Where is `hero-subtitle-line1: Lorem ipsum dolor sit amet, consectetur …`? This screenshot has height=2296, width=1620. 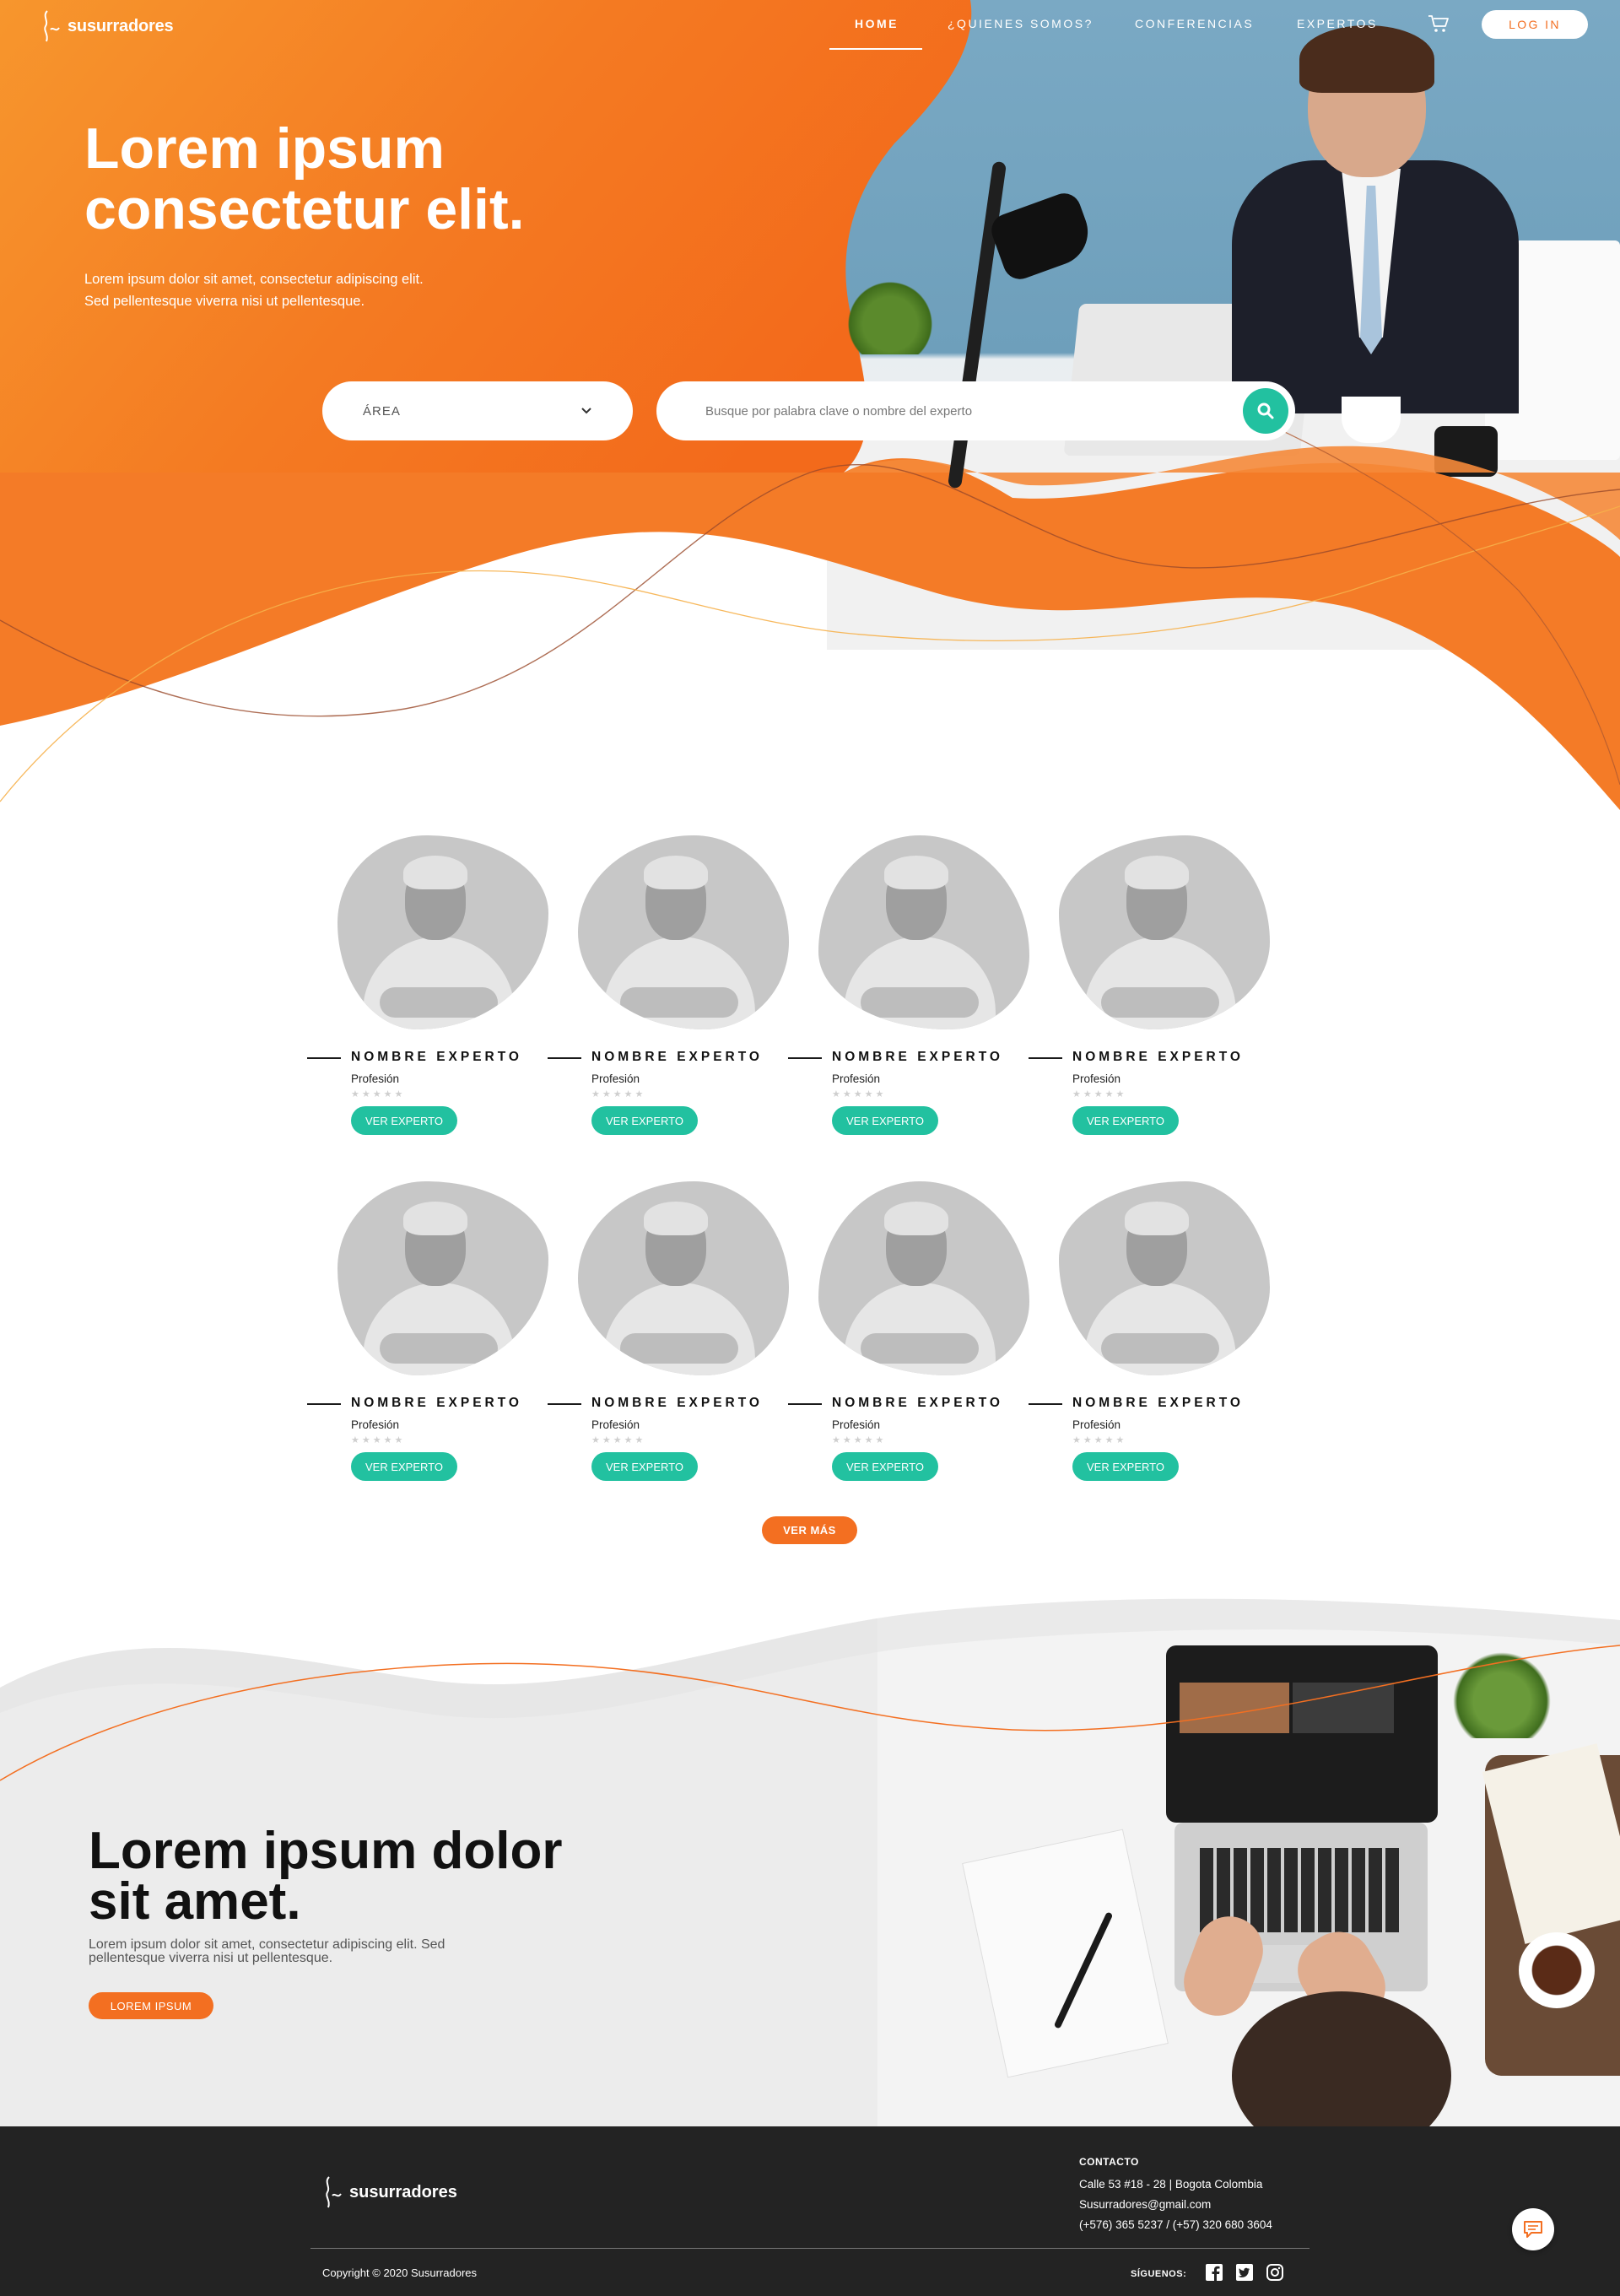
hero-subtitle-line1: Lorem ipsum dolor sit amet, consectetur … is located at coordinates (254, 279).